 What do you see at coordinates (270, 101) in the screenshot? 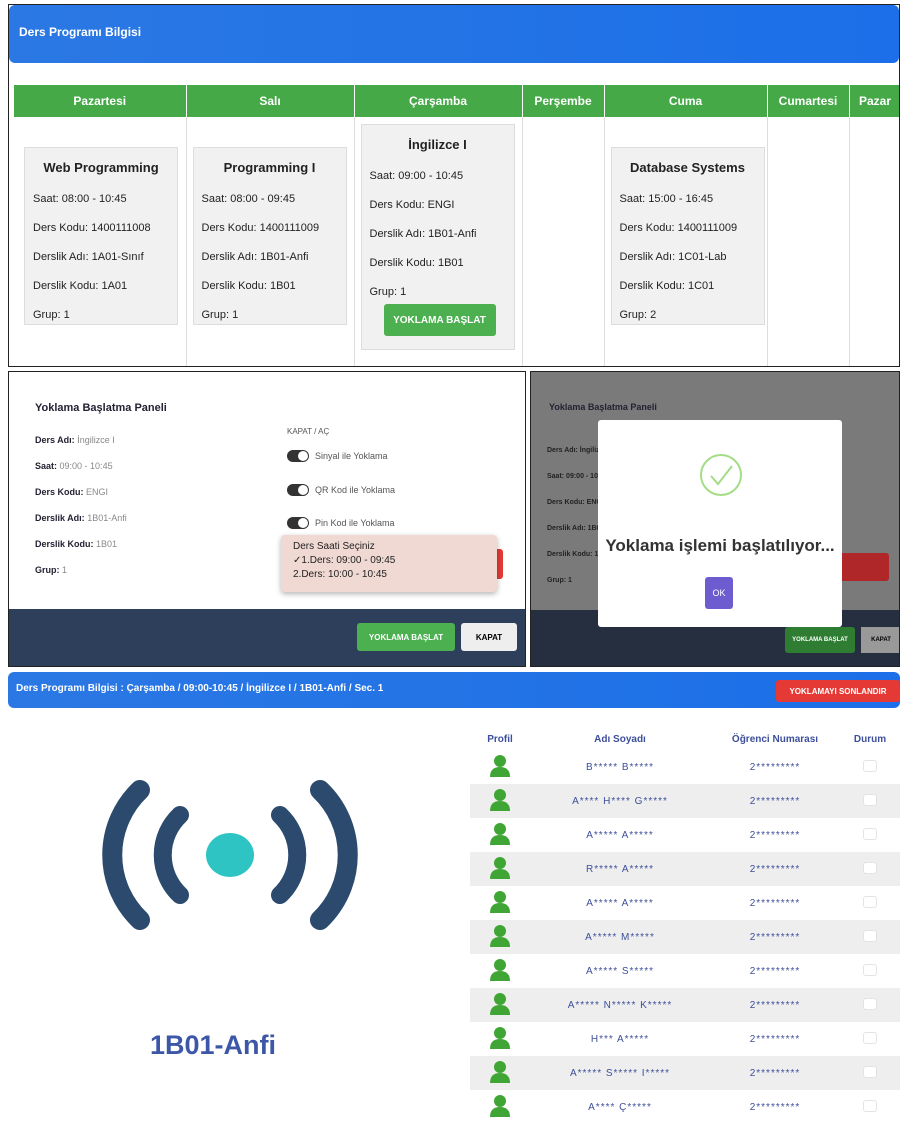
I see `day-header: Salı` at bounding box center [270, 101].